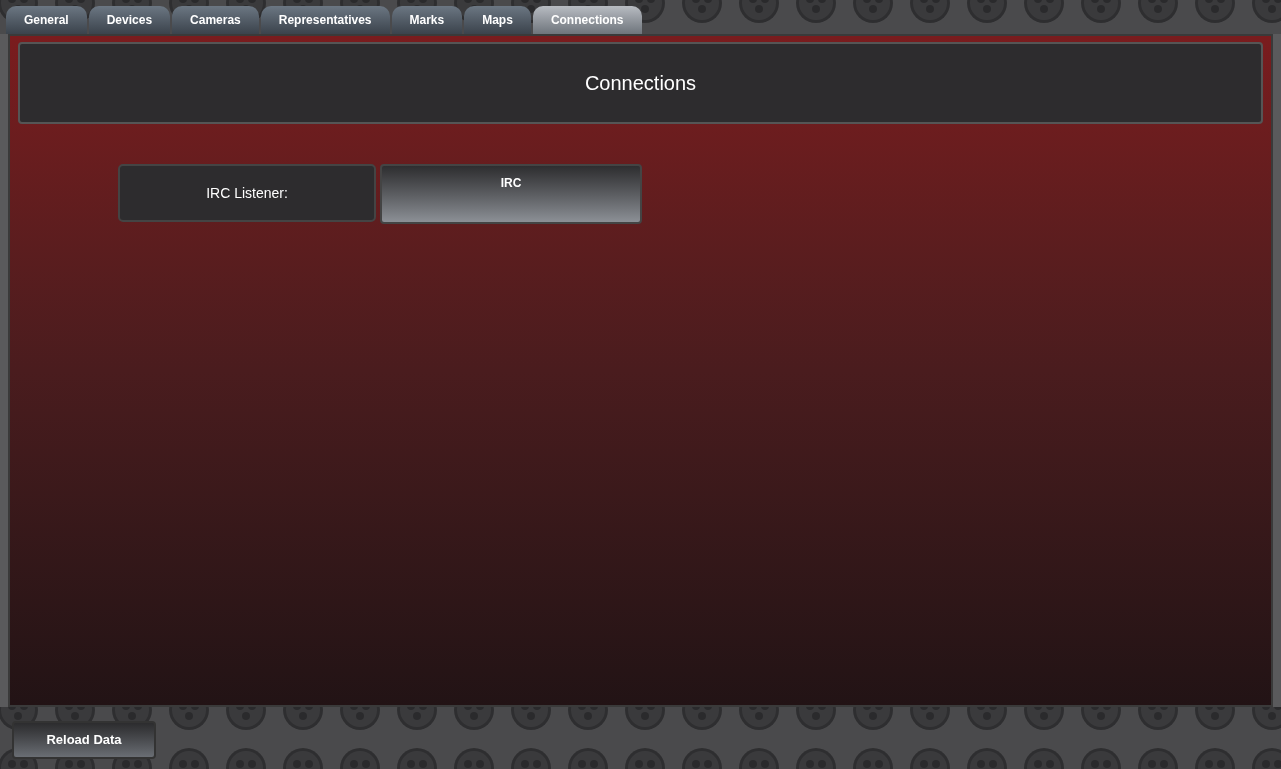 The image size is (1281, 769). Describe the element at coordinates (46, 20) in the screenshot. I see `tab: General` at that location.